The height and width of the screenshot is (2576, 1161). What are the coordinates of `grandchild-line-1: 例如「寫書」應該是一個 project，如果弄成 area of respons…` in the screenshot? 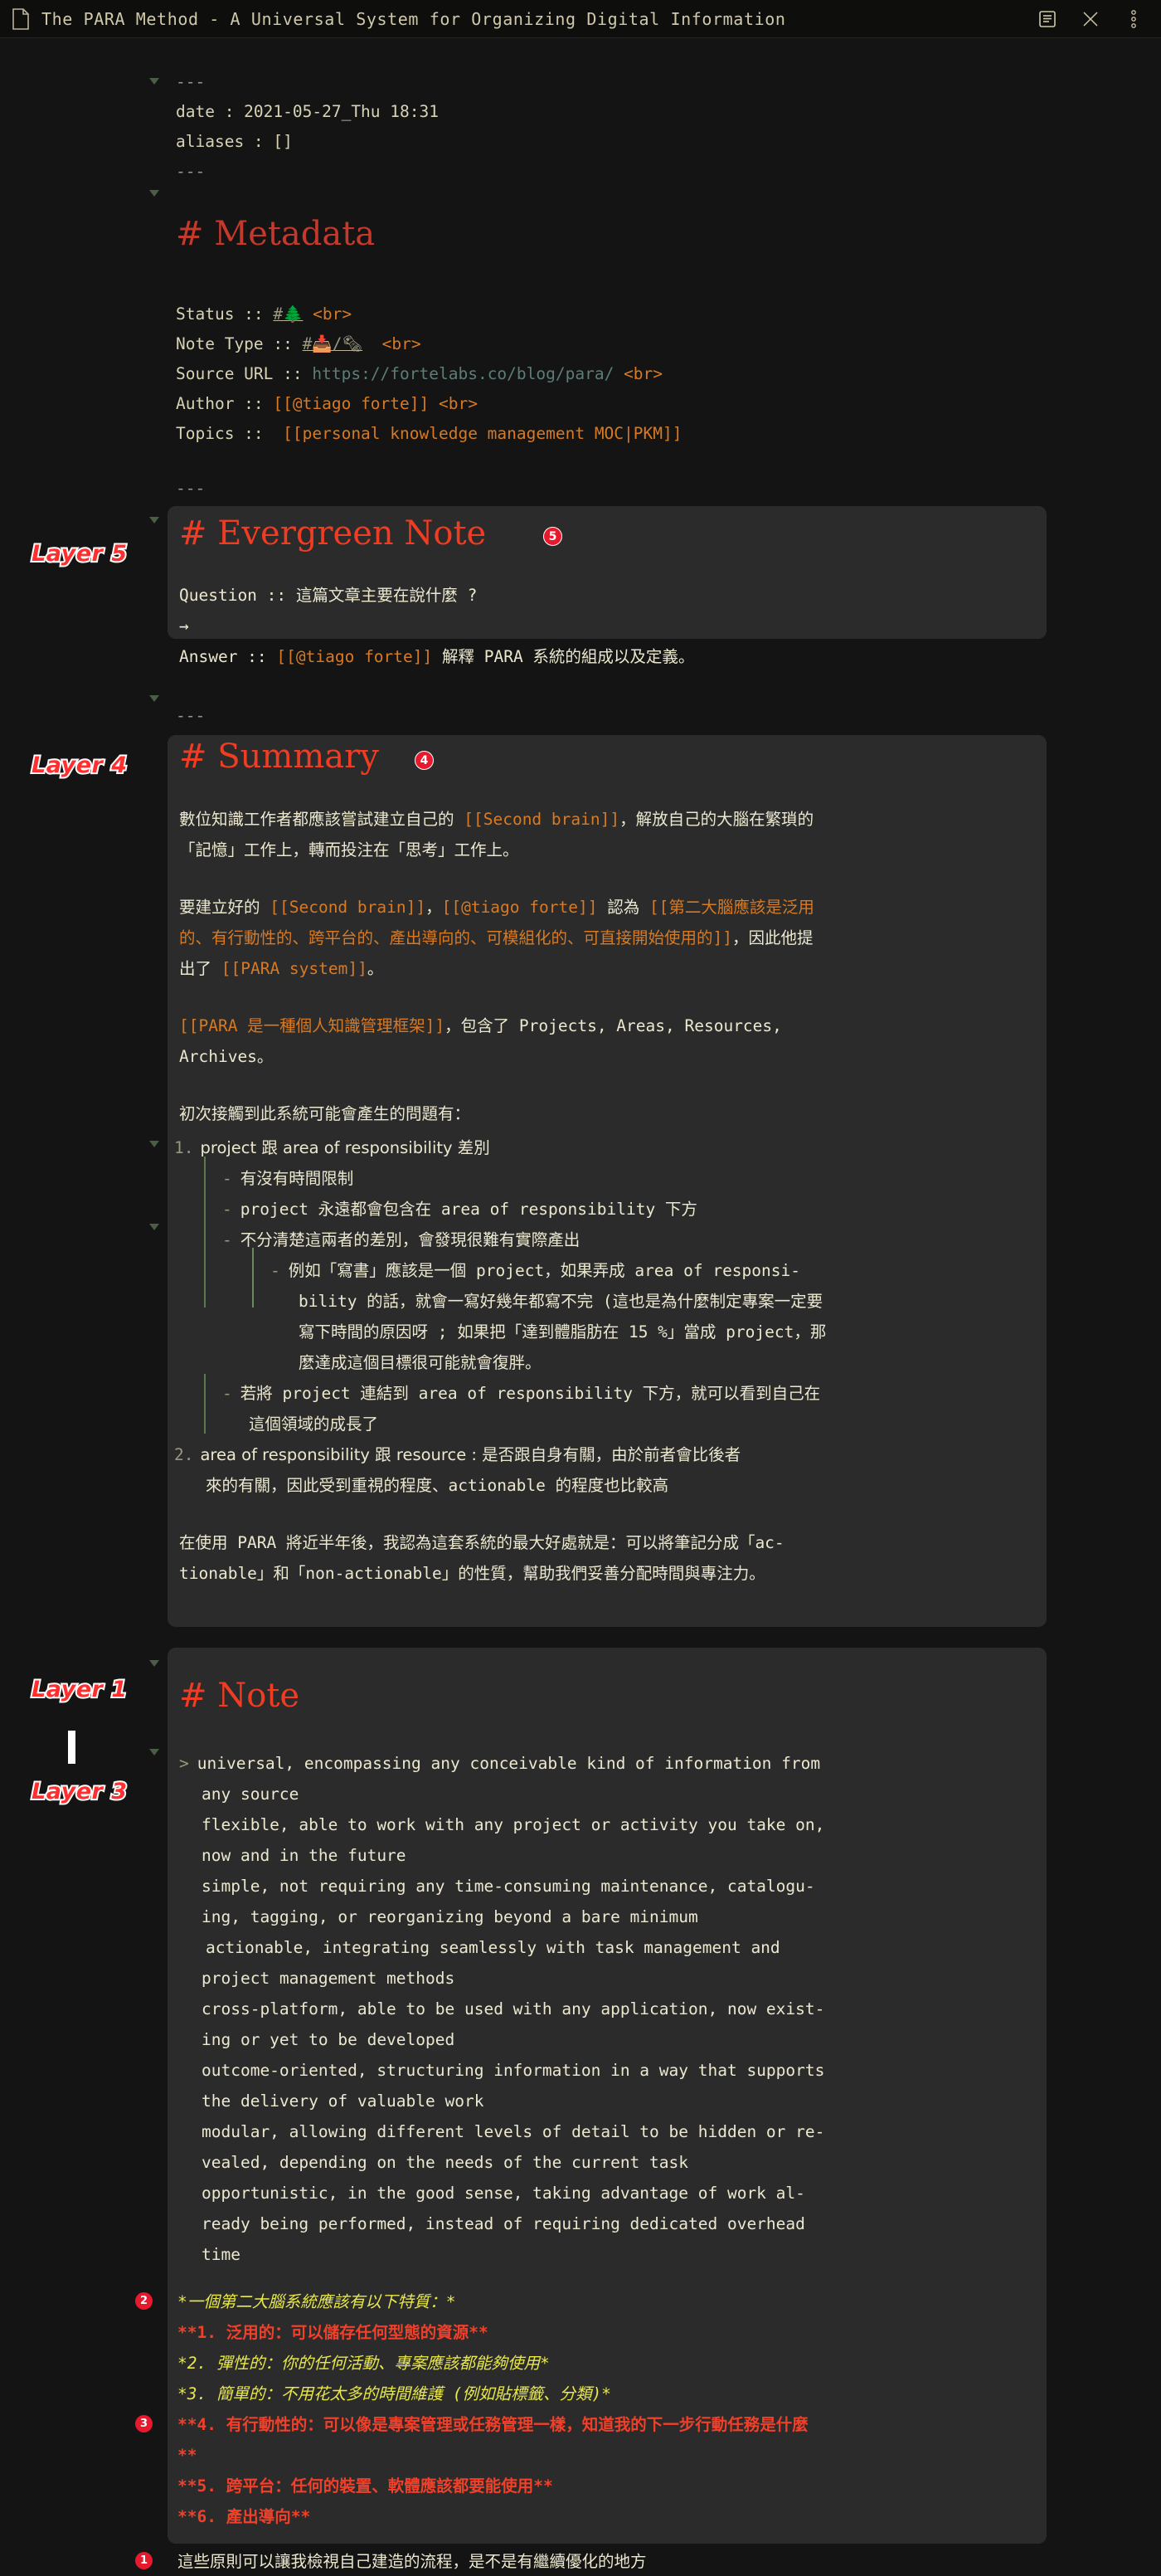 It's located at (544, 1270).